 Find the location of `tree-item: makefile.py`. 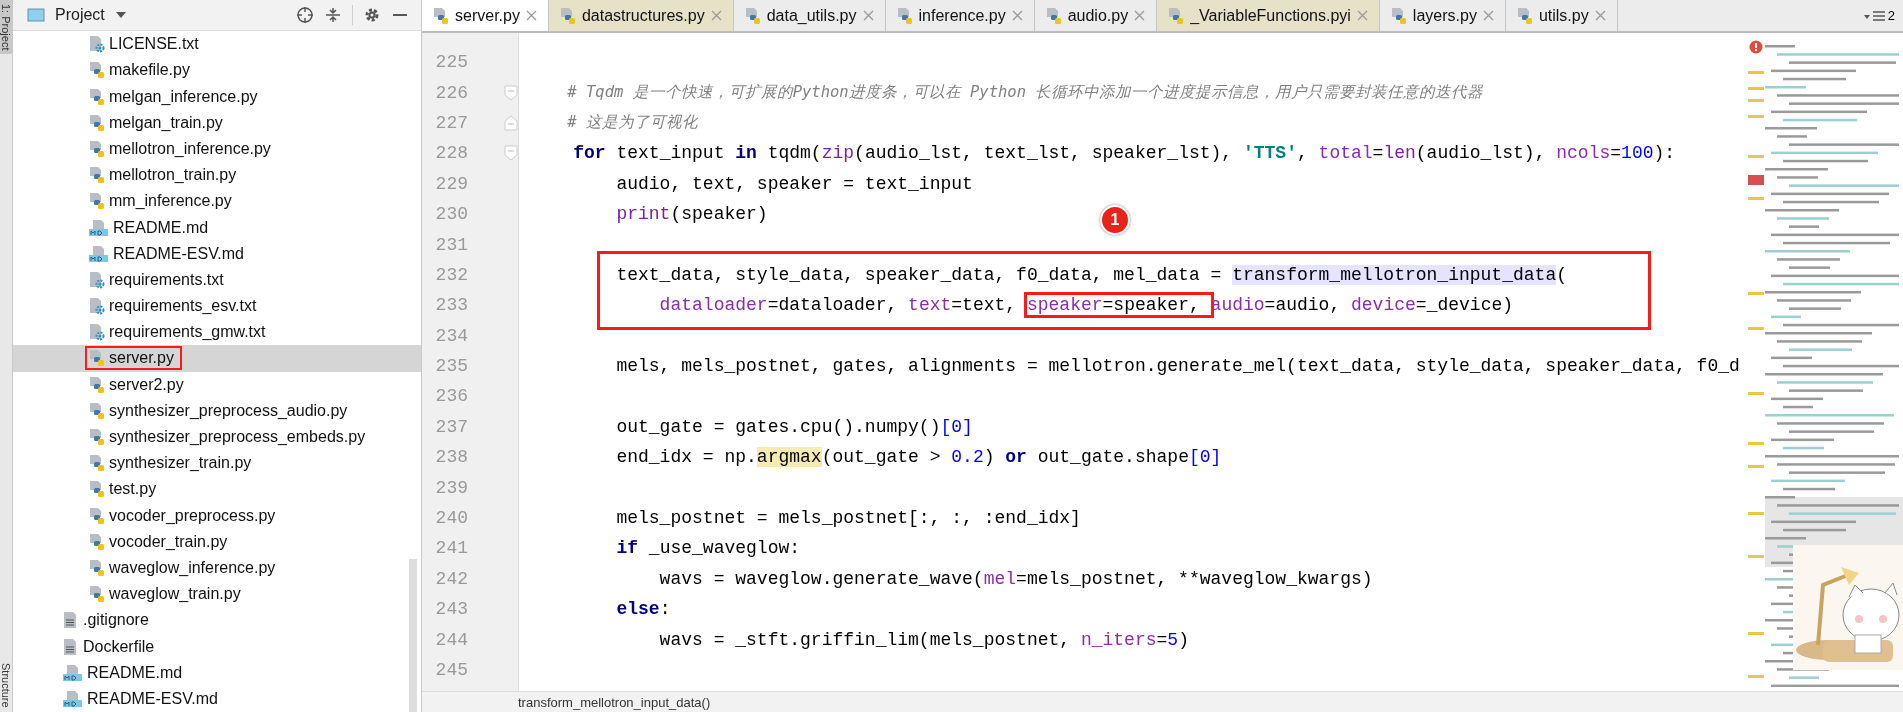

tree-item: makefile.py is located at coordinates (217, 70).